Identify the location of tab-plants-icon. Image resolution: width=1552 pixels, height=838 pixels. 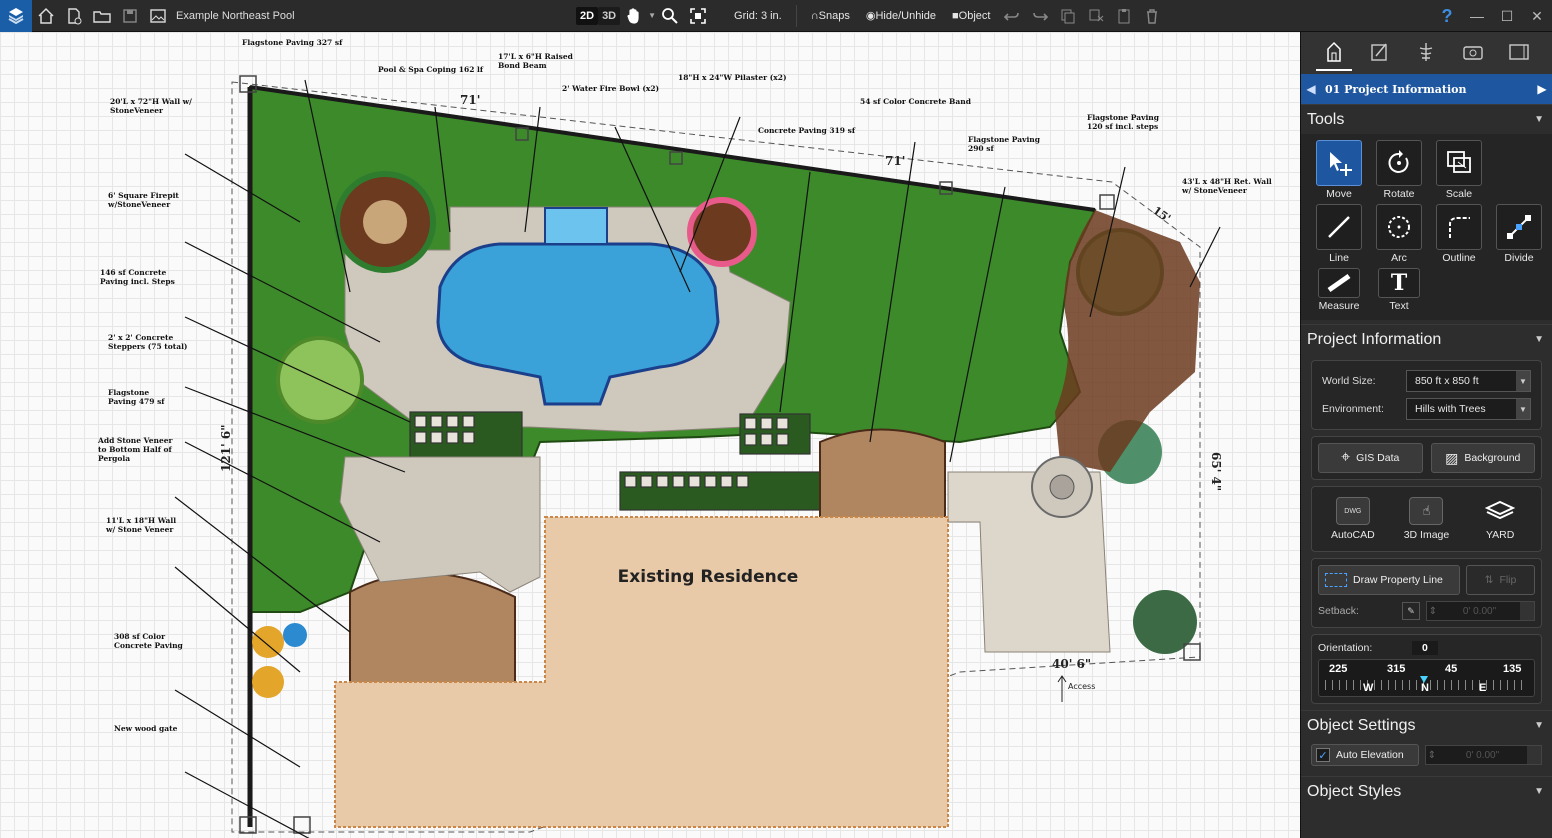
(1426, 53).